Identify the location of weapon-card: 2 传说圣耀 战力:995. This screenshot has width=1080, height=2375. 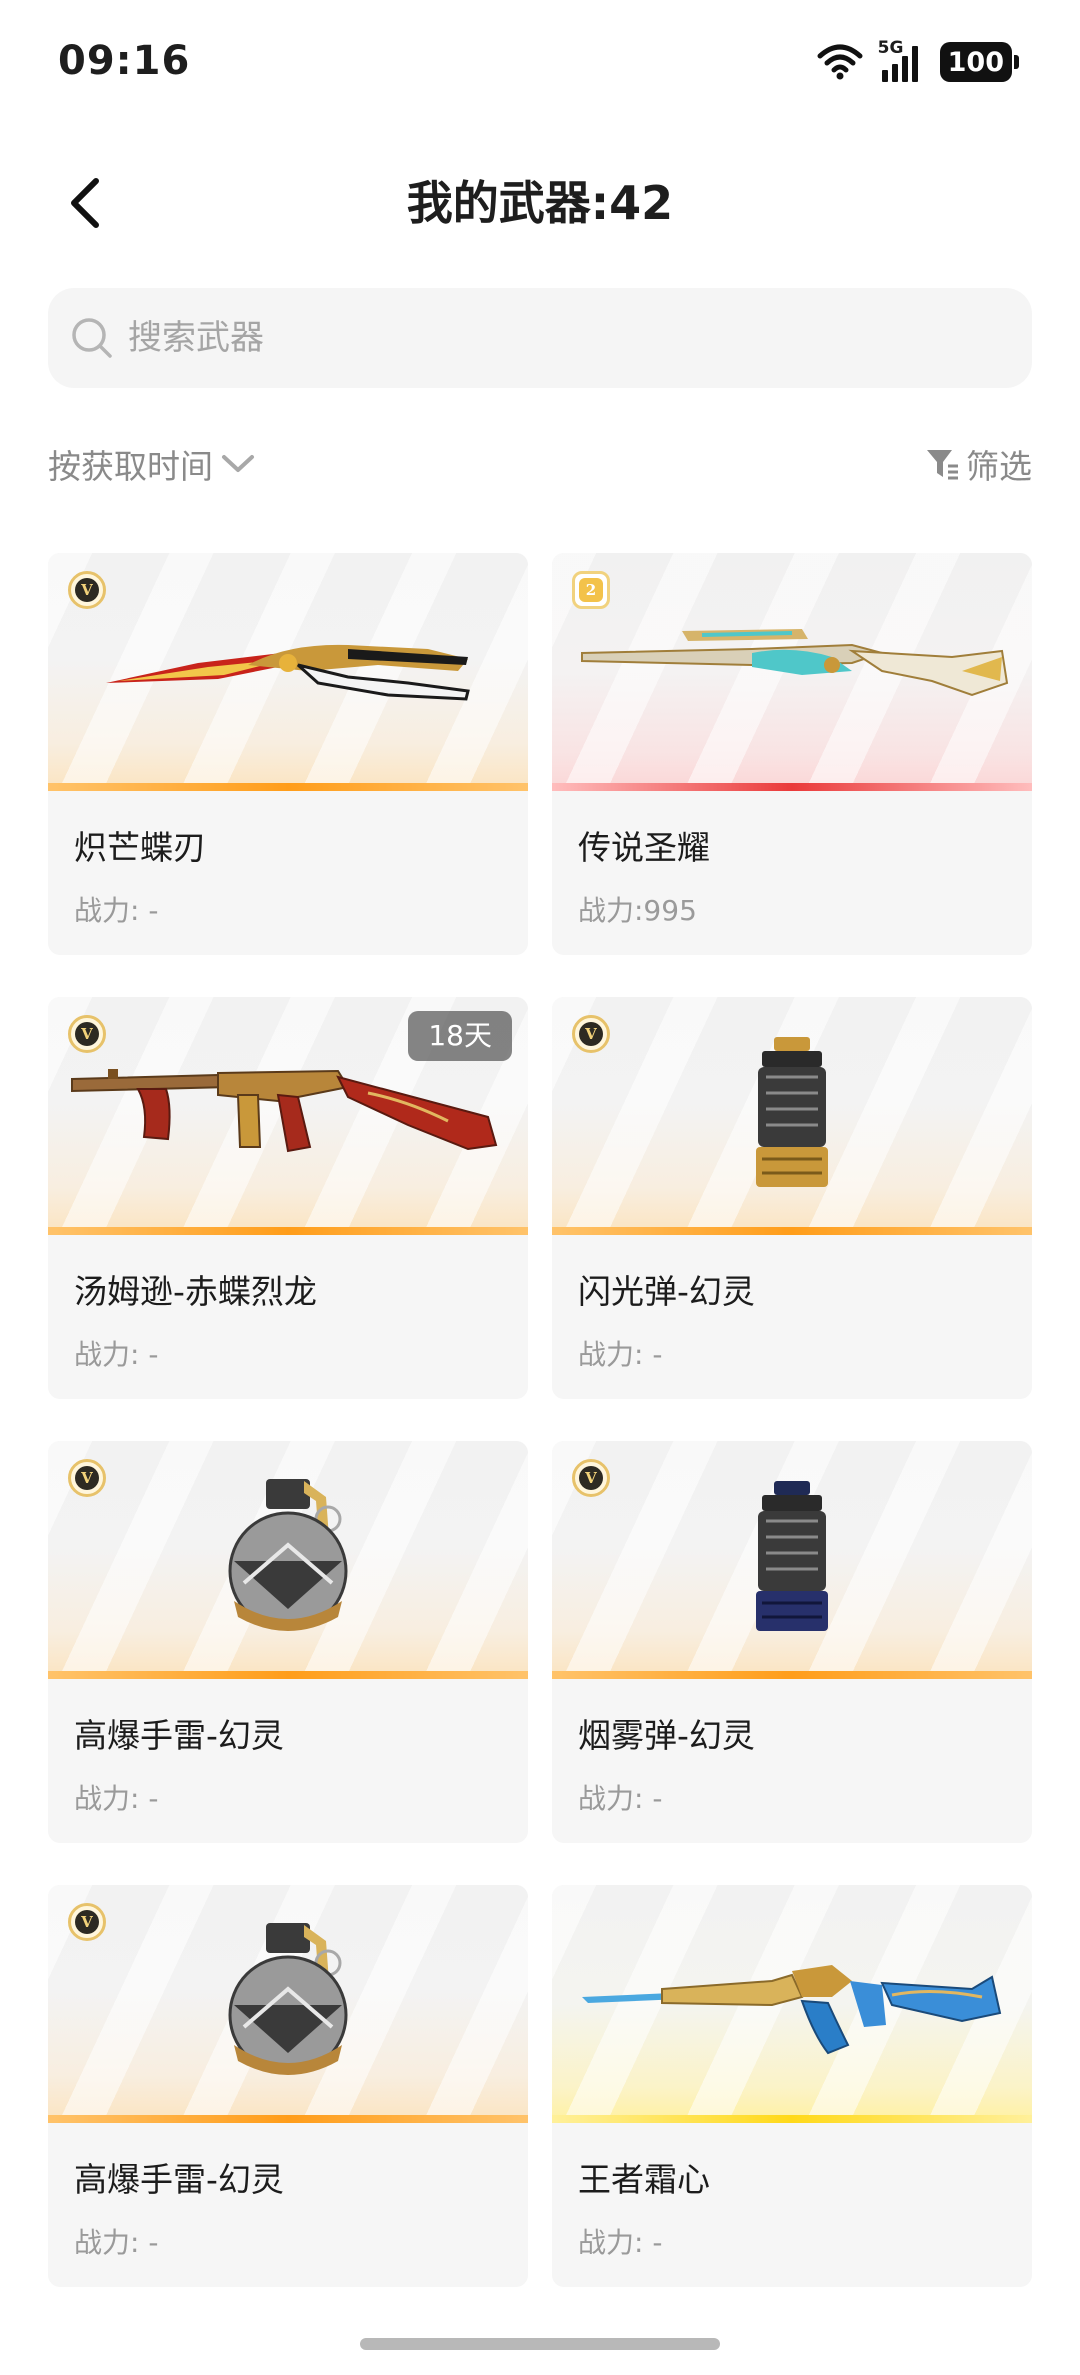
(792, 754).